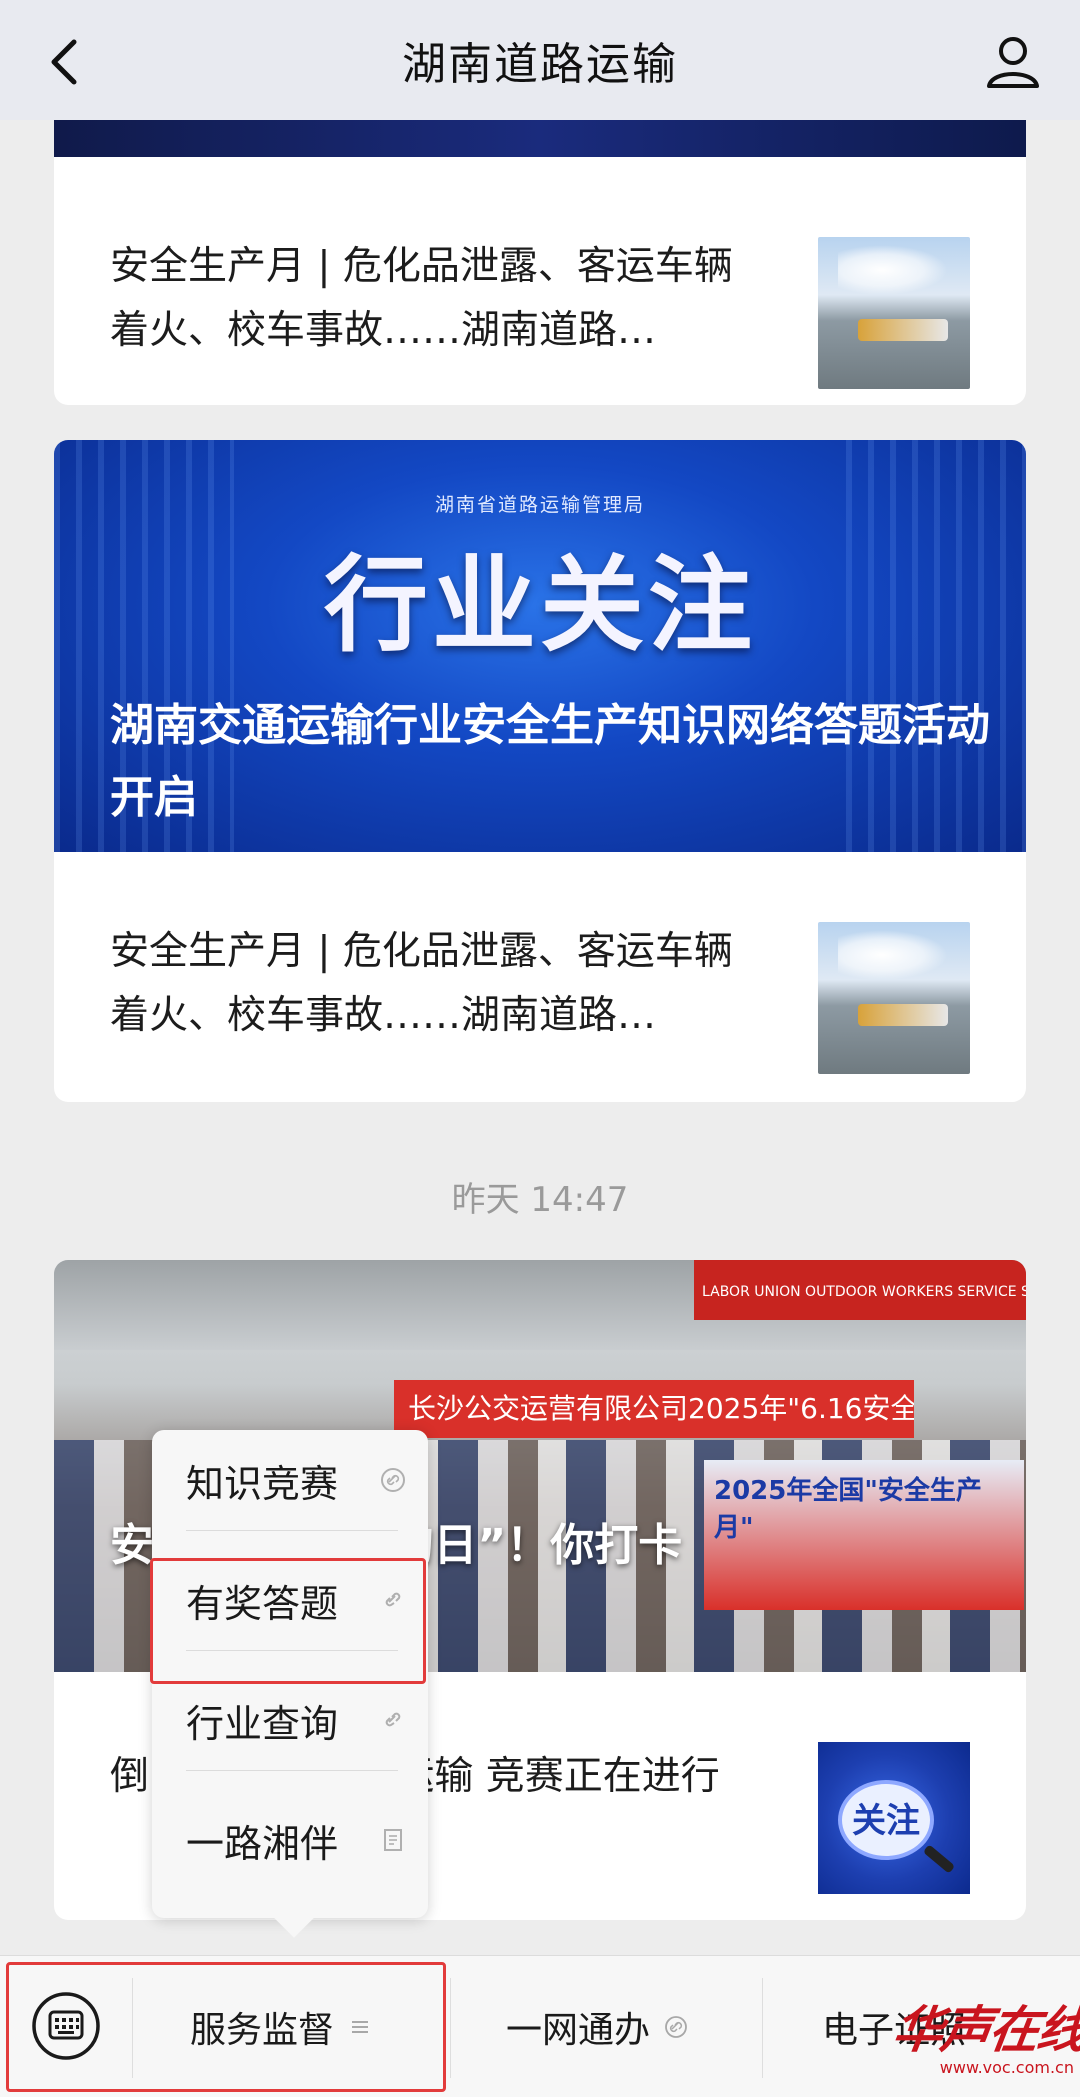  I want to click on user-icon, so click(1013, 61).